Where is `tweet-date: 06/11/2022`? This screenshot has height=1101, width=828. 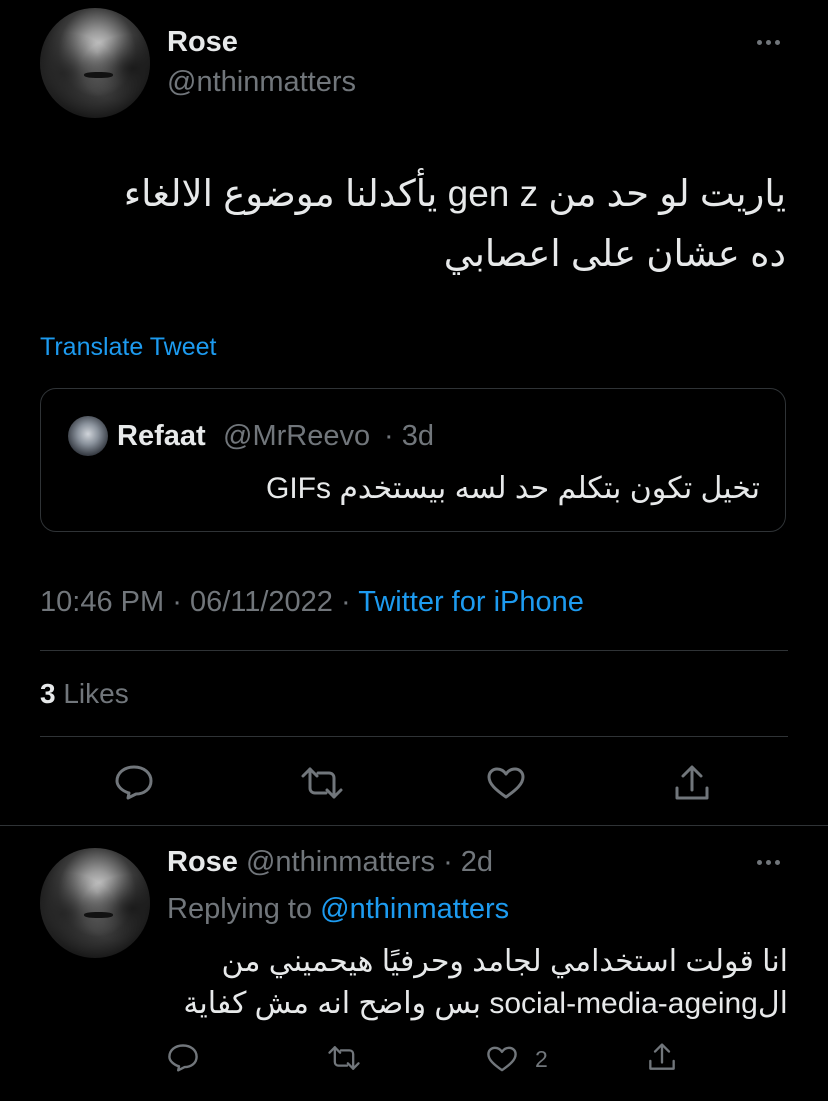 tweet-date: 06/11/2022 is located at coordinates (261, 602).